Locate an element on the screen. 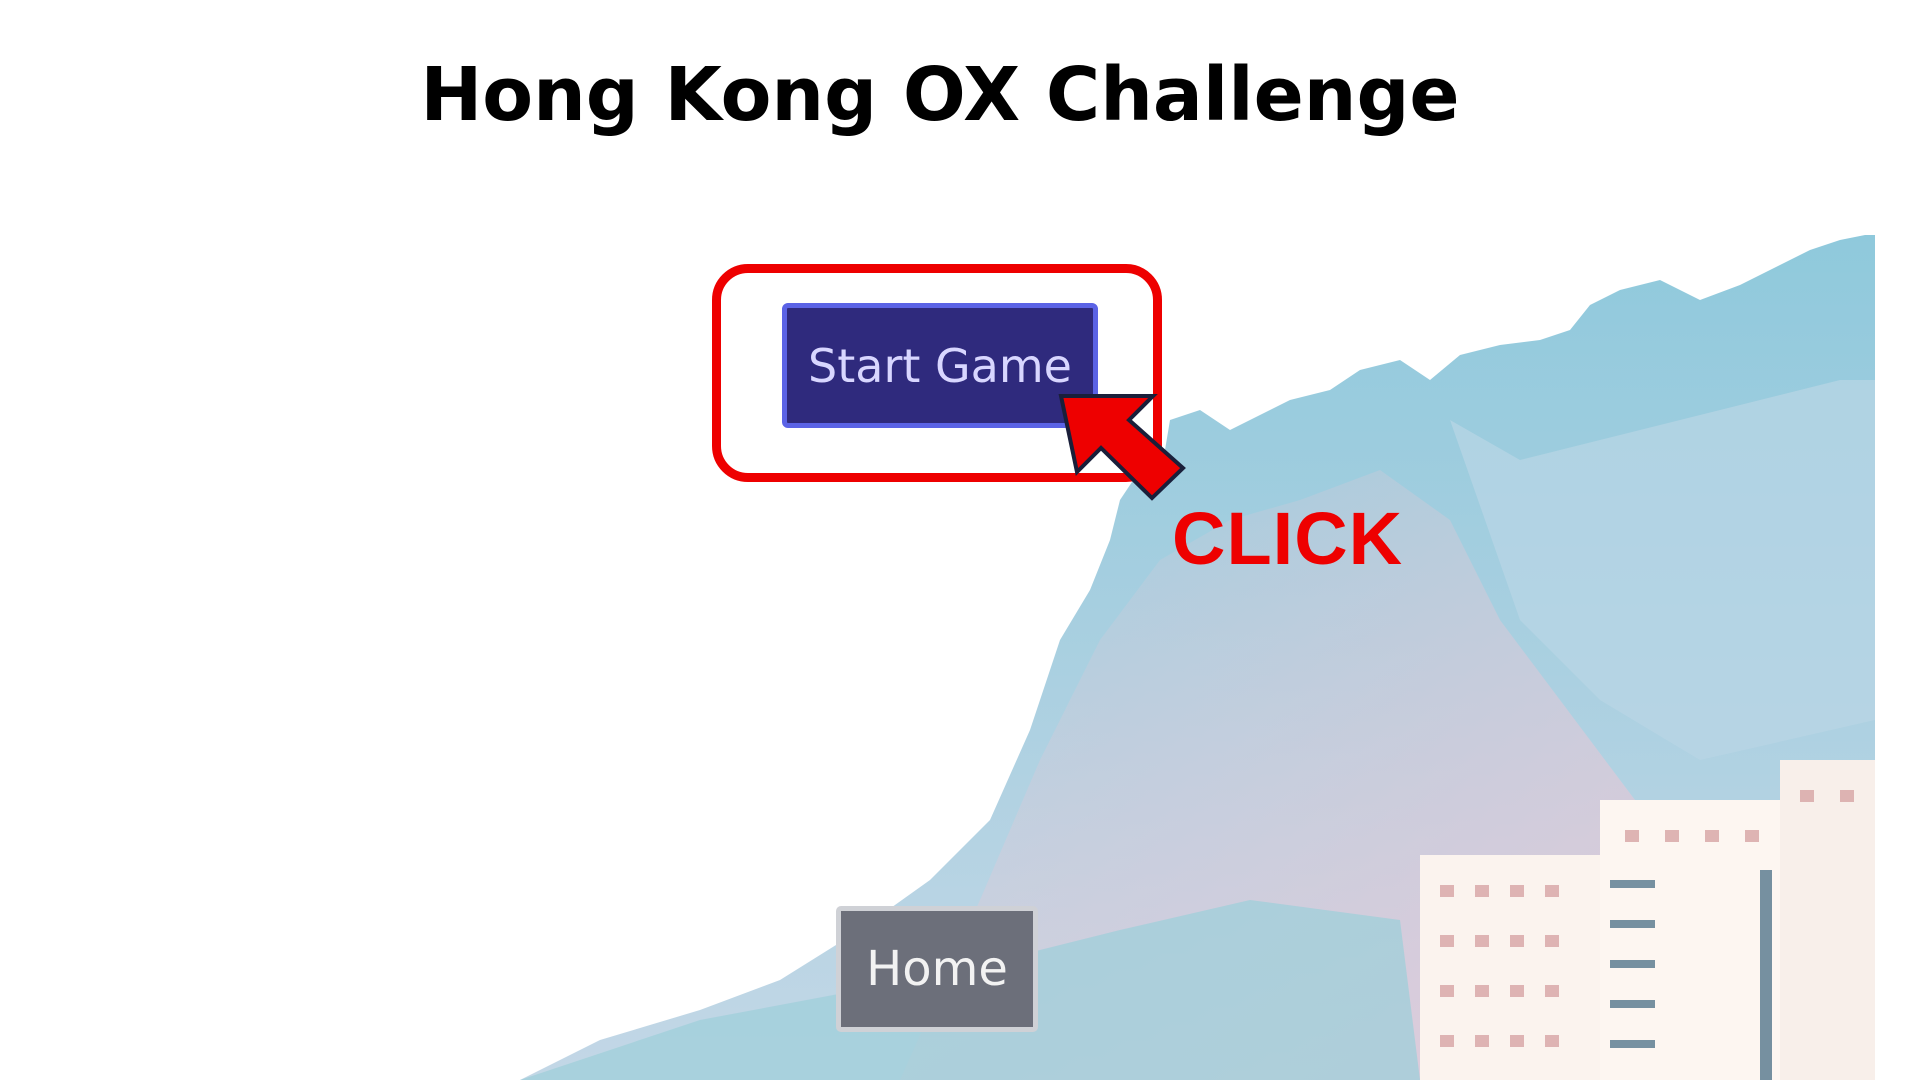  page-title: Hong Kong OX Challenge is located at coordinates (940, 95).